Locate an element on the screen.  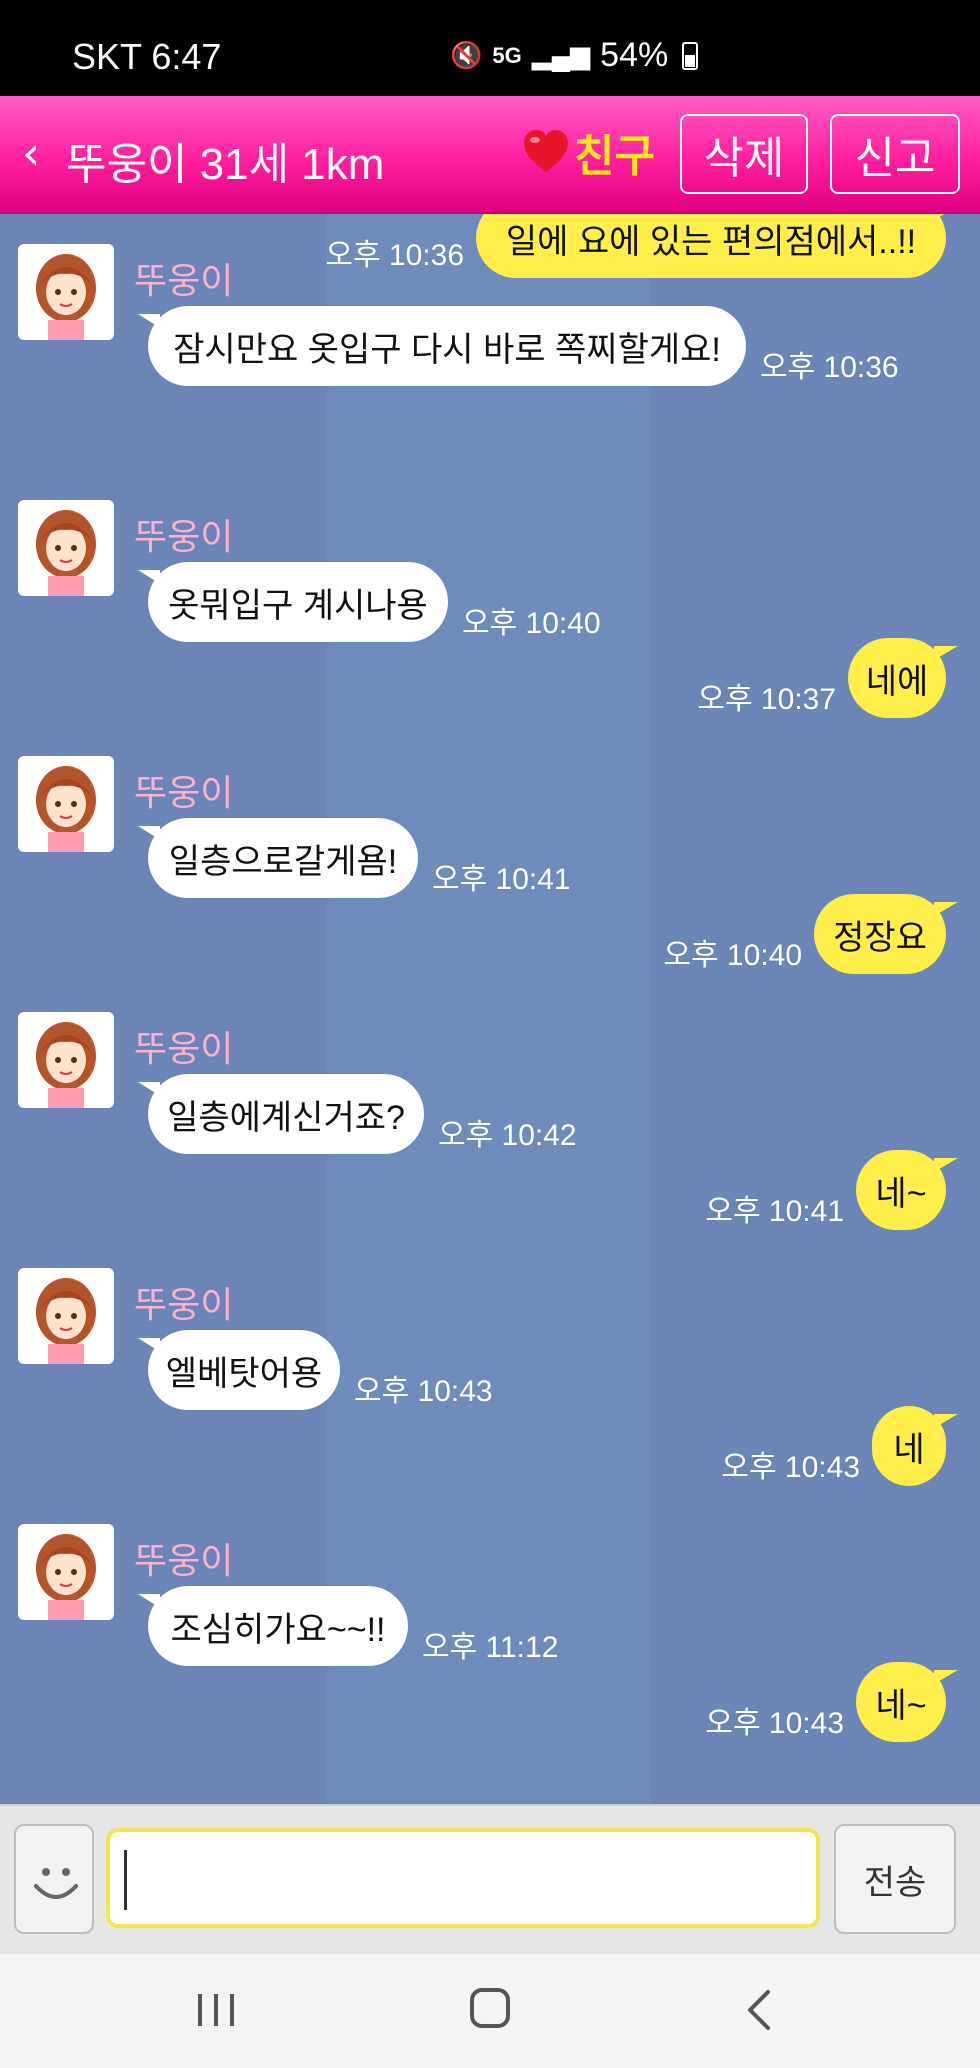
incoming-message-bubble: 일층에계신거죠? is located at coordinates (281, 1114).